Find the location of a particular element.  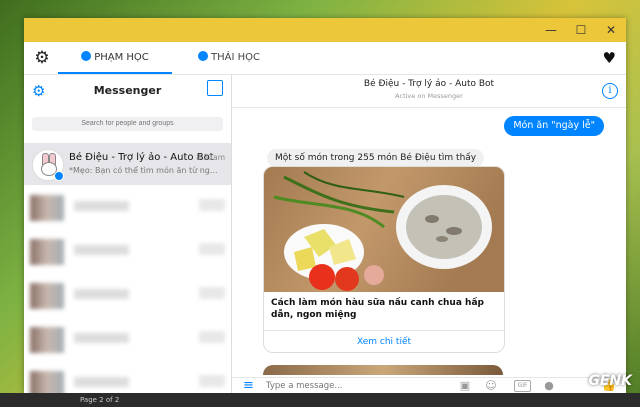

image-icon: ▣ is located at coordinates (465, 386).